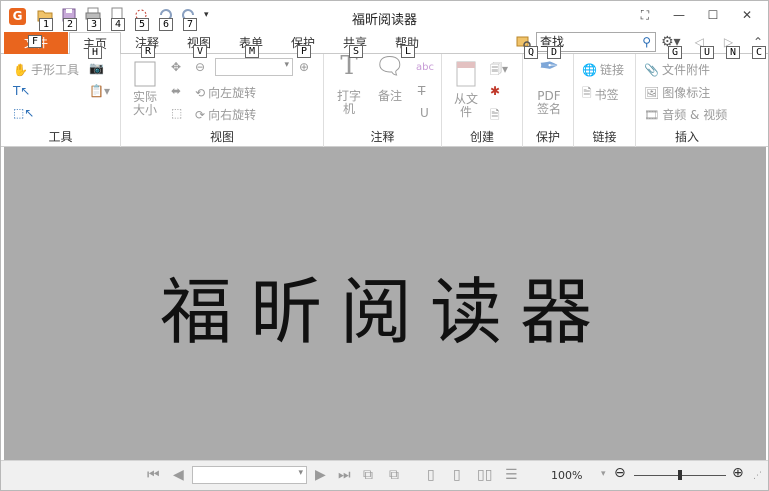 This screenshot has width=769, height=491. Describe the element at coordinates (527, 46) in the screenshot. I see `find-dropdown-icon: Q` at that location.